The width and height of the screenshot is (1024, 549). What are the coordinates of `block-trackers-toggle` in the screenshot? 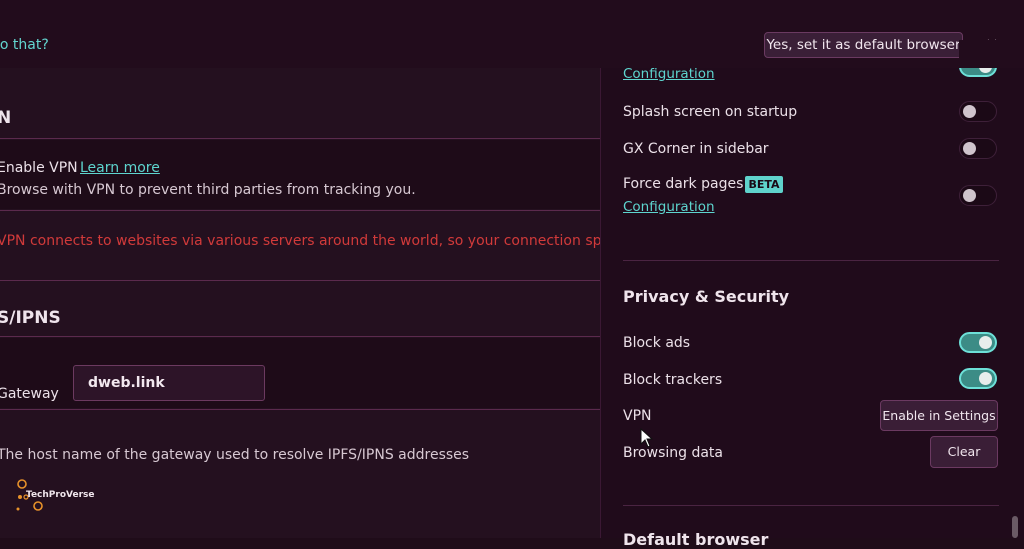 It's located at (978, 378).